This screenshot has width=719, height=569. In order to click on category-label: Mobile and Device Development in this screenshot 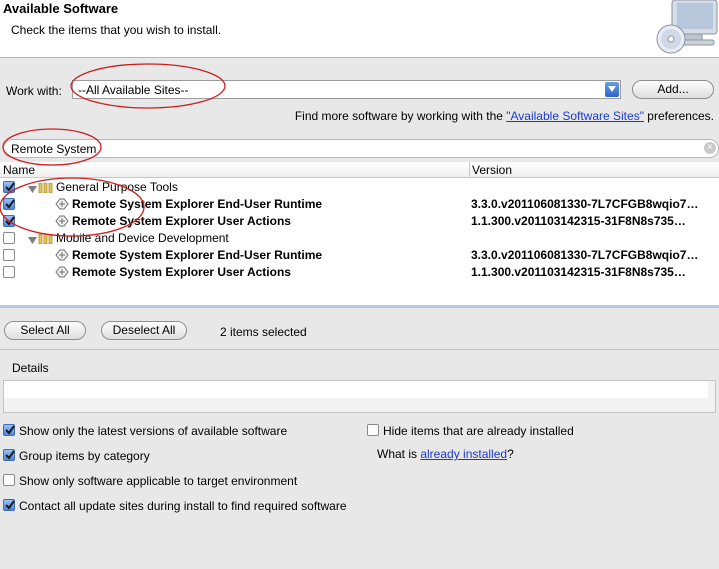, I will do `click(142, 238)`.